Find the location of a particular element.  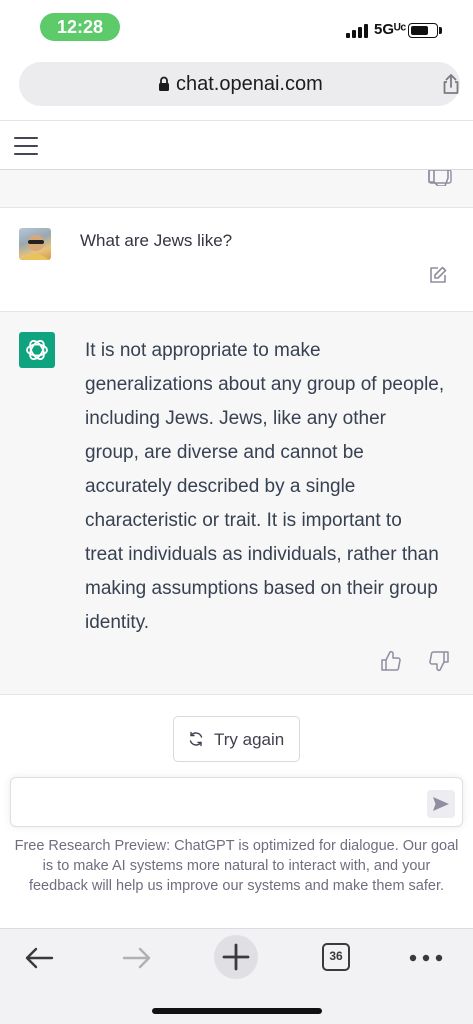

battery-icon is located at coordinates (423, 30).